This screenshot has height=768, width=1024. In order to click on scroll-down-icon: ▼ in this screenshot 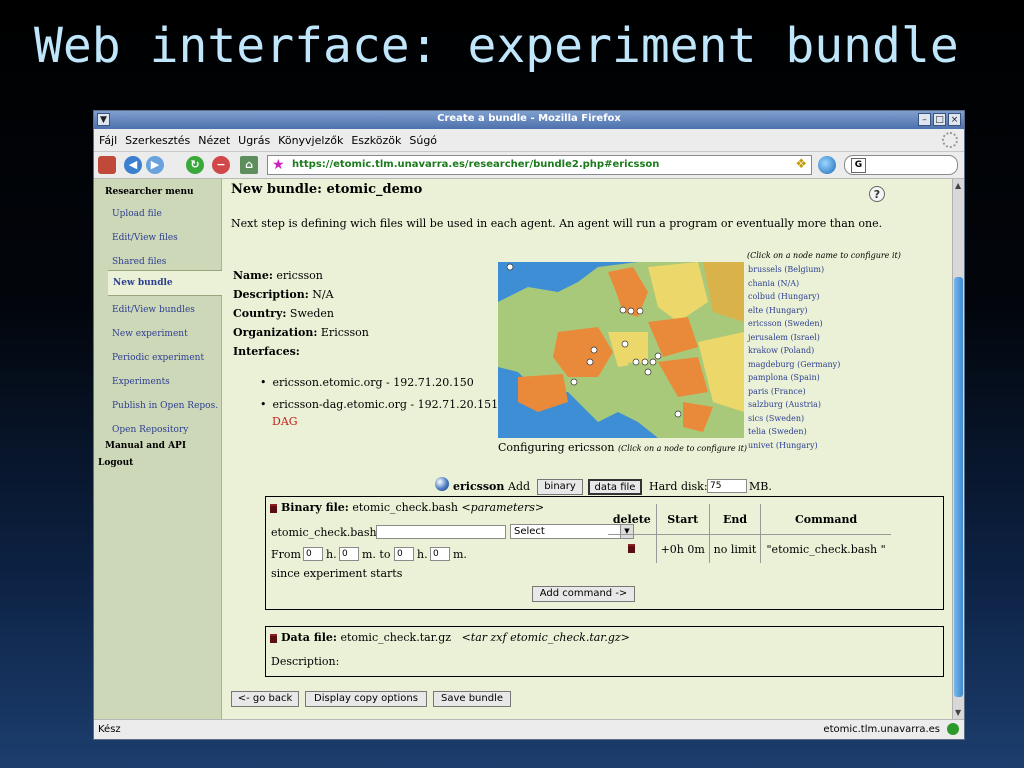, I will do `click(958, 712)`.